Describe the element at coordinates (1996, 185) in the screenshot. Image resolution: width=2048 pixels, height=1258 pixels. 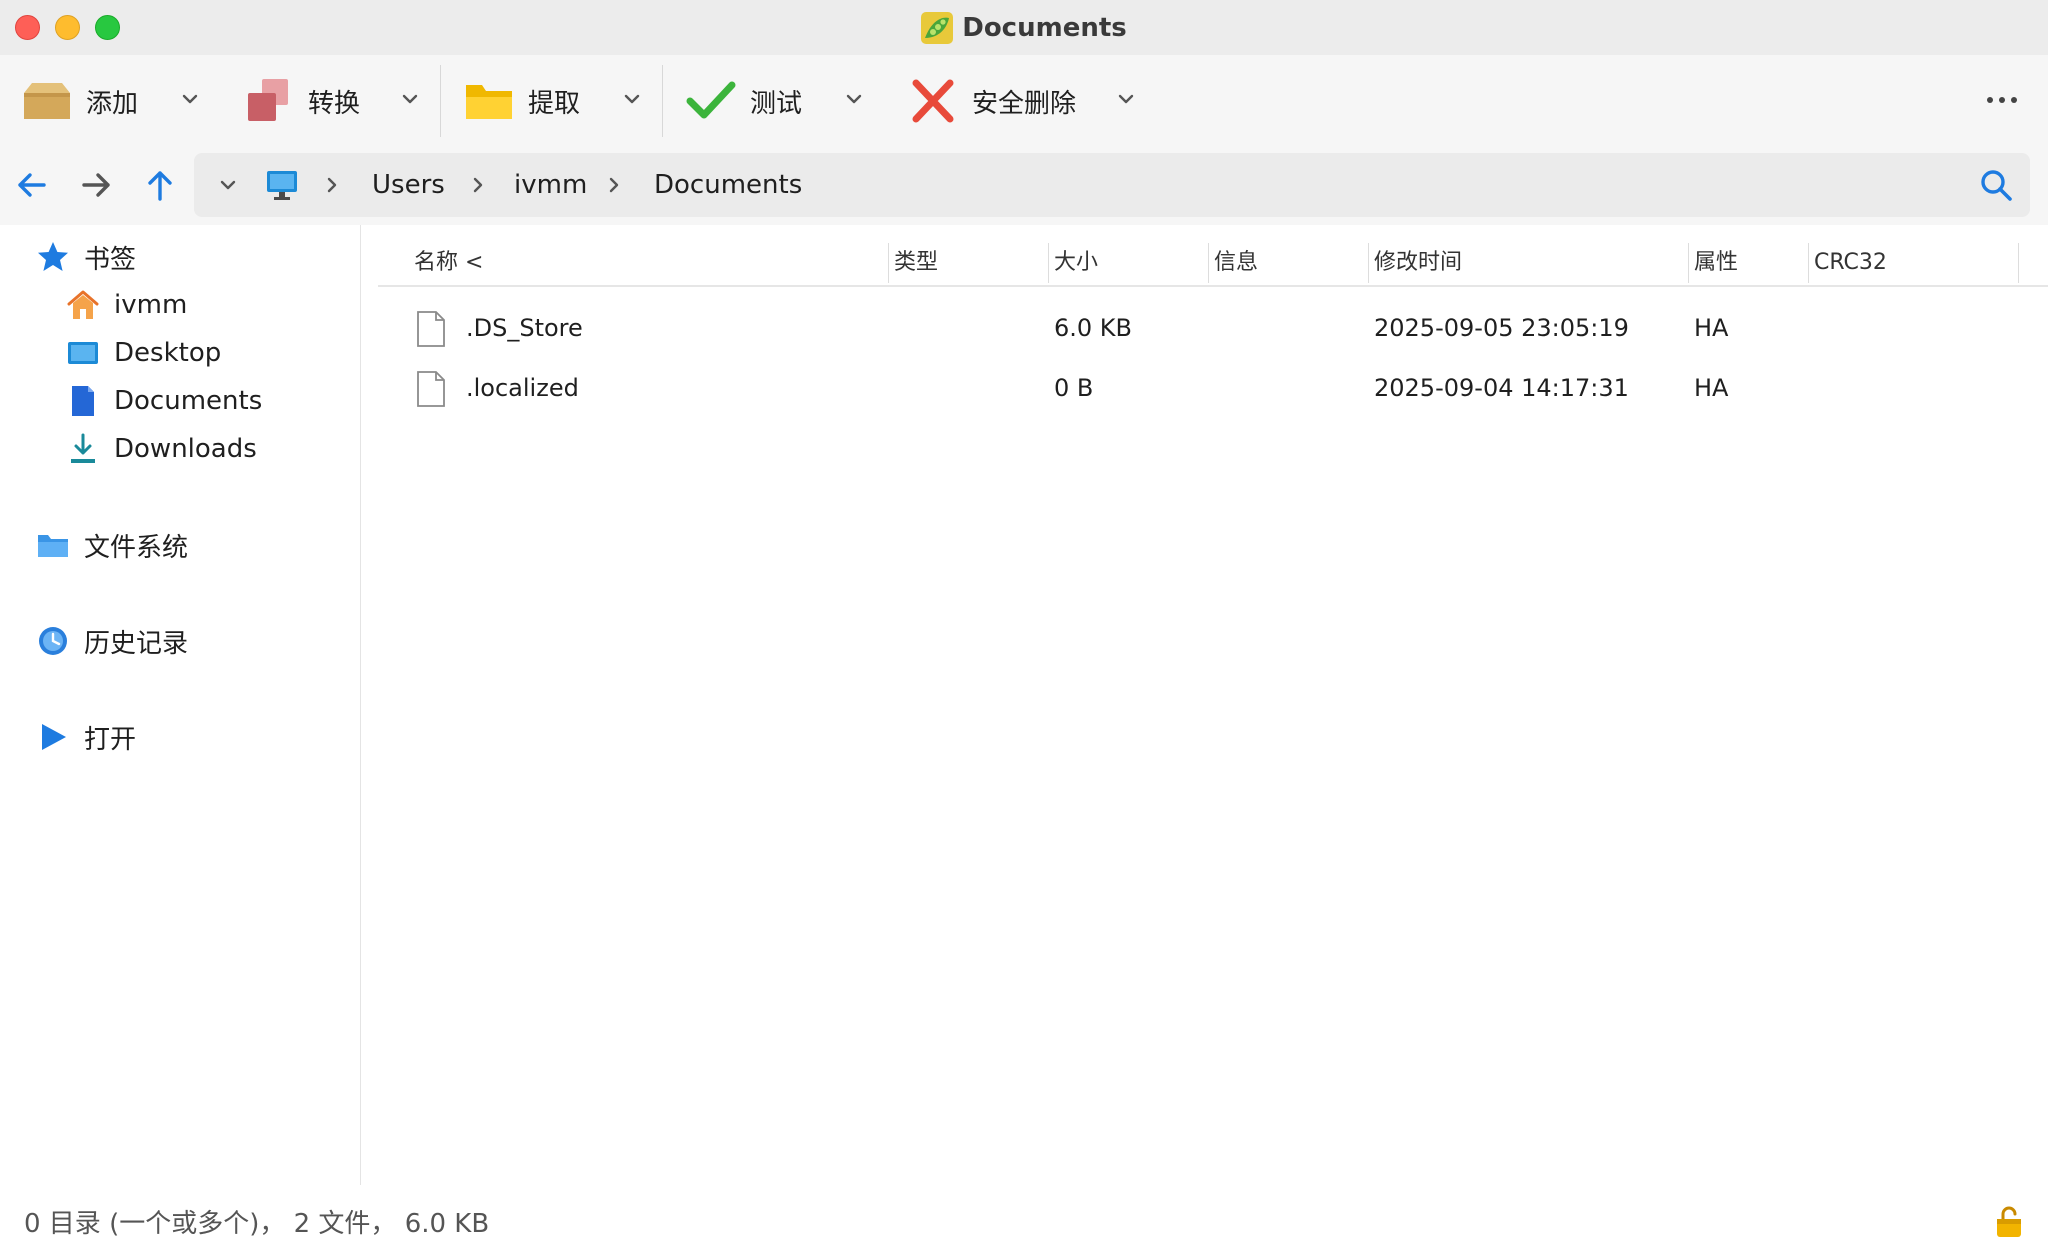
I see `search-icon` at that location.